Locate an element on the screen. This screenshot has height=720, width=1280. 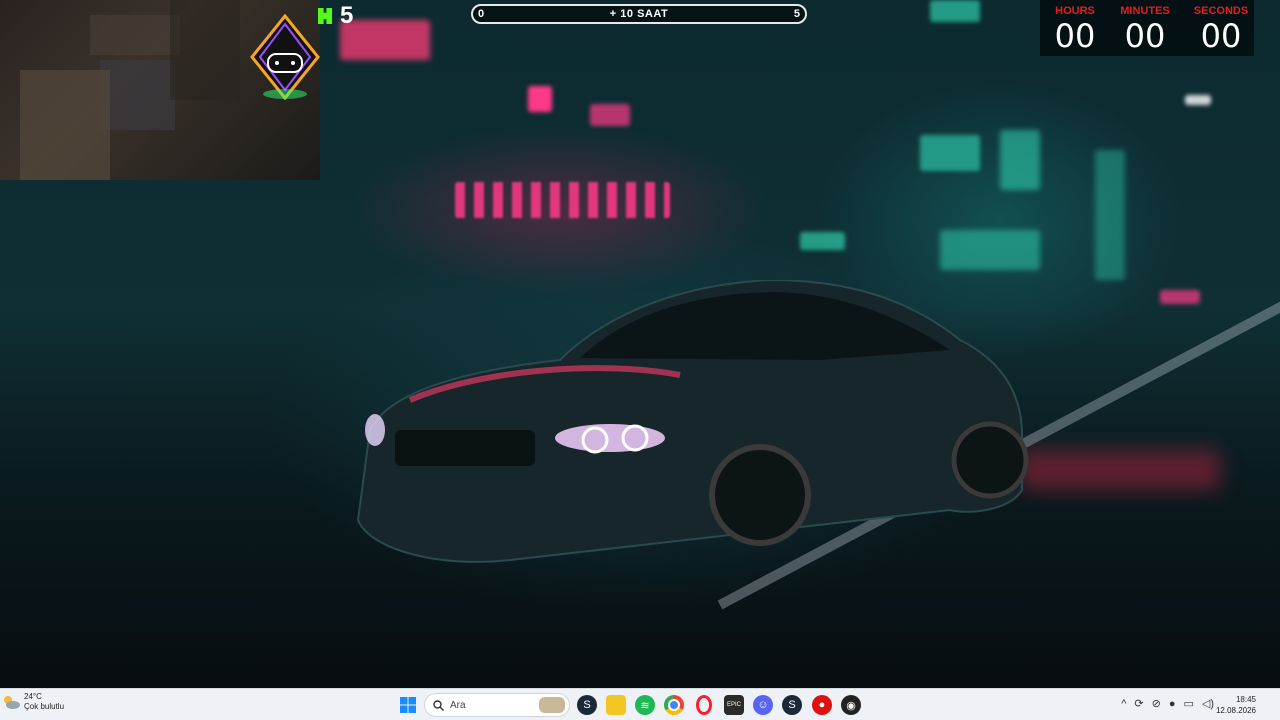
kick-counter: 5 is located at coordinates (335, 16).